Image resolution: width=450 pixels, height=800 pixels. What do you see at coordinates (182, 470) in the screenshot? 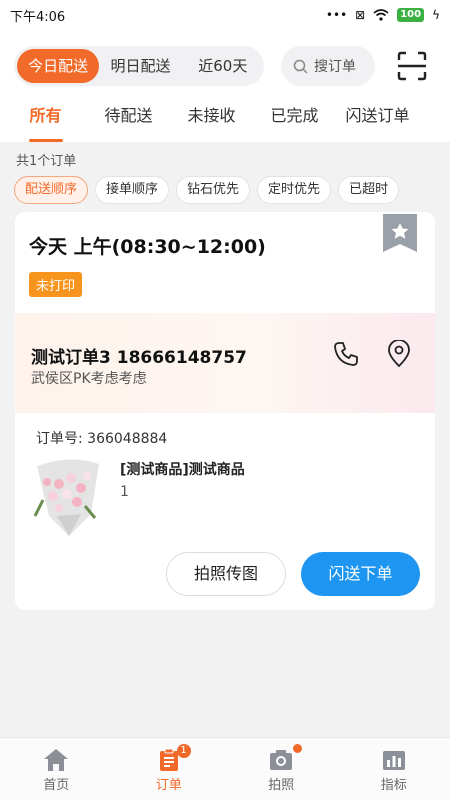
I see `product-name: [测试商品]测试商品` at bounding box center [182, 470].